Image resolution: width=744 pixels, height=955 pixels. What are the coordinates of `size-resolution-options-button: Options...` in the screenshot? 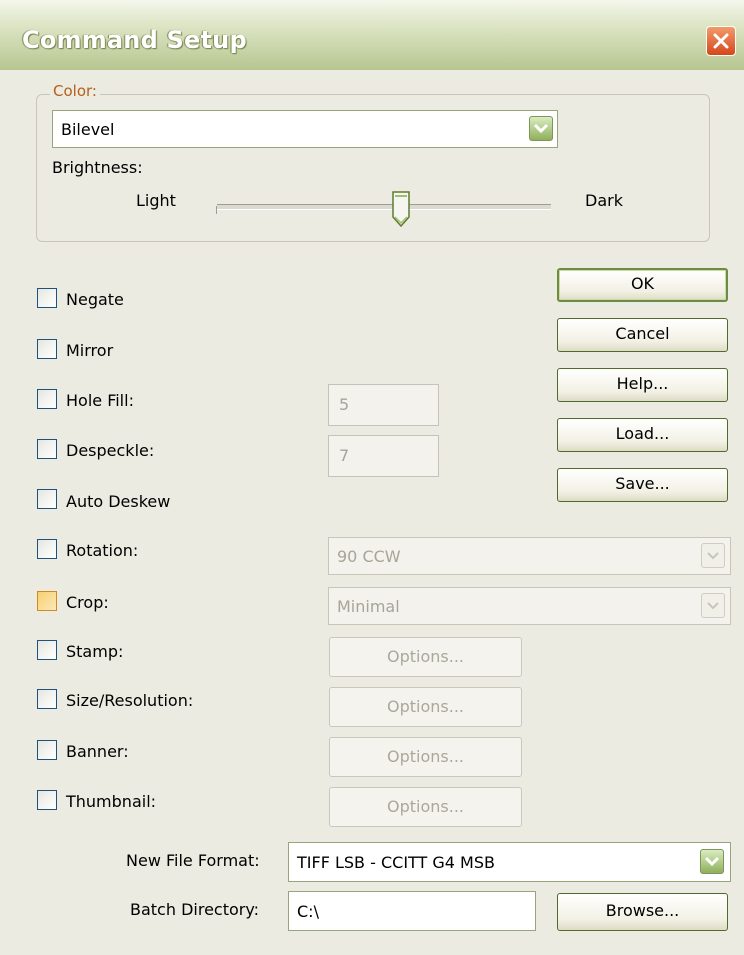 It's located at (425, 707).